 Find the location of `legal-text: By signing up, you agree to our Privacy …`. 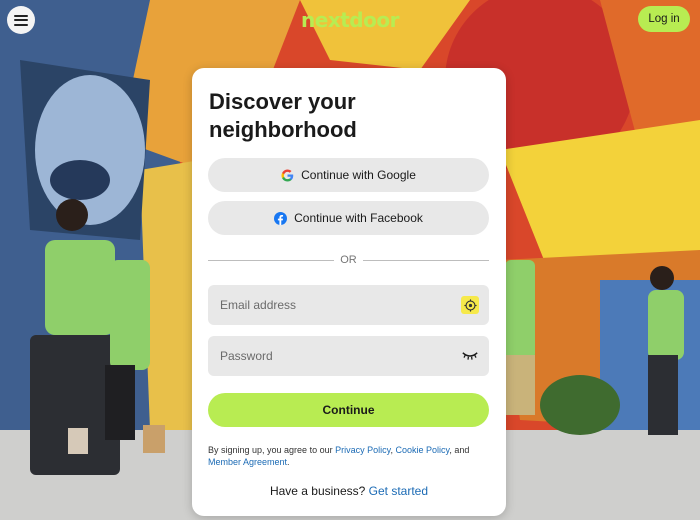

legal-text: By signing up, you agree to our Privacy … is located at coordinates (350, 456).